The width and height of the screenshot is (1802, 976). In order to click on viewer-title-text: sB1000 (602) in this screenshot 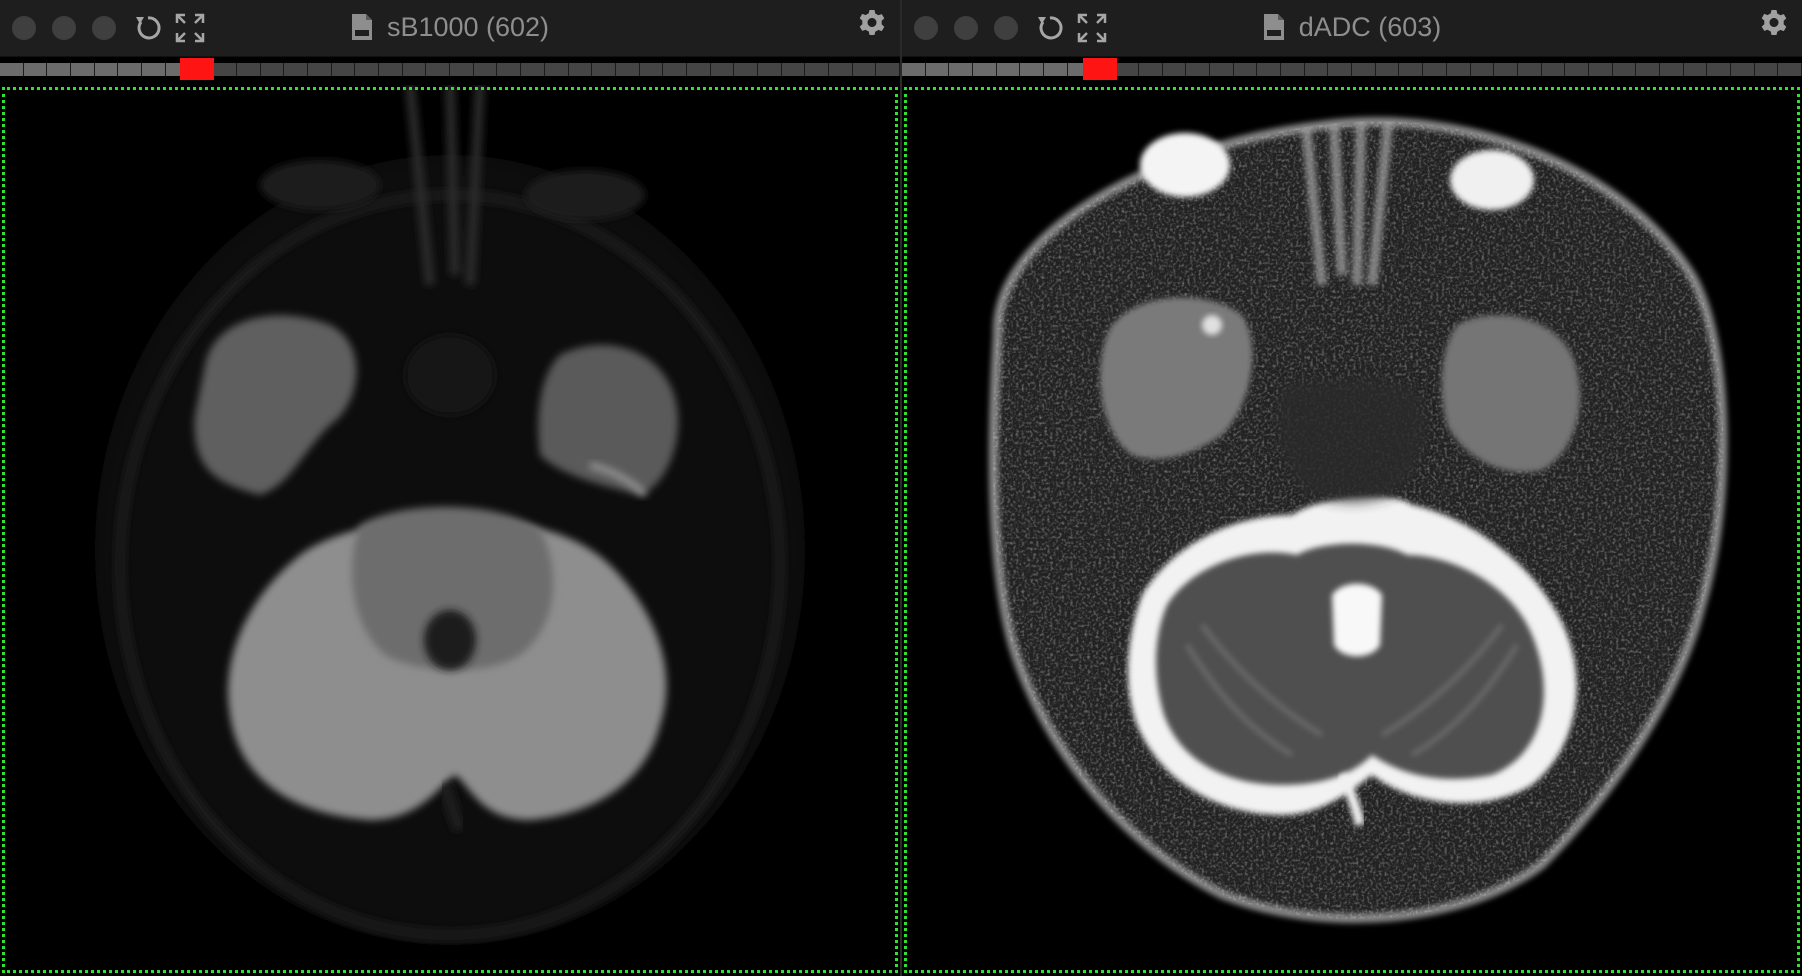, I will do `click(468, 27)`.